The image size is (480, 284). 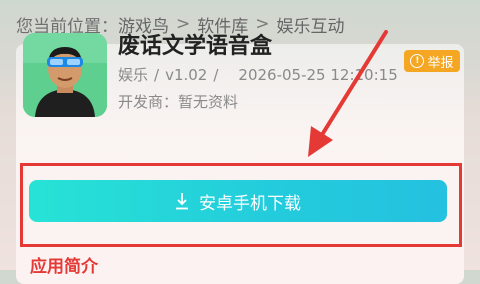 What do you see at coordinates (348, 93) in the screenshot?
I see `annotation-arrow` at bounding box center [348, 93].